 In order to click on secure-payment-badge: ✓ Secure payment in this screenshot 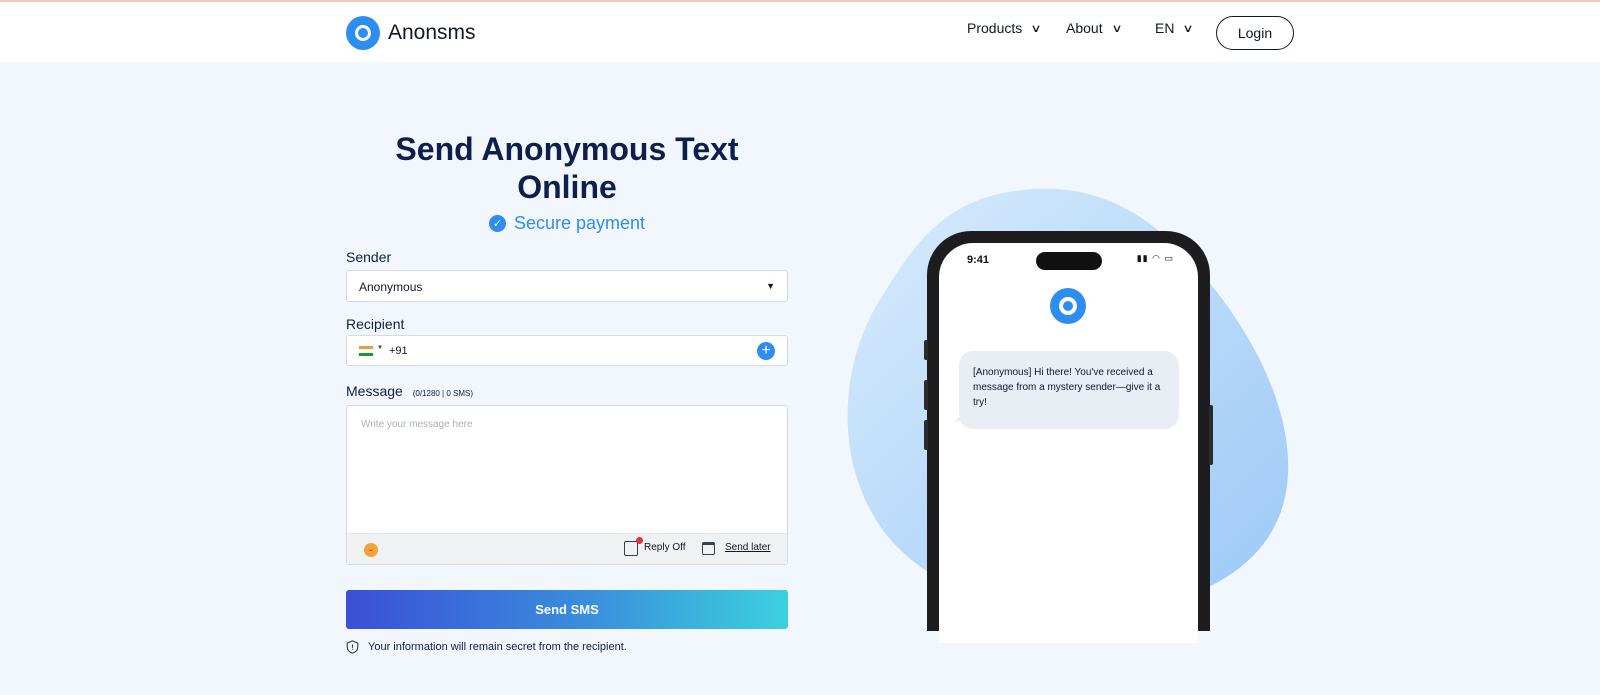, I will do `click(567, 223)`.